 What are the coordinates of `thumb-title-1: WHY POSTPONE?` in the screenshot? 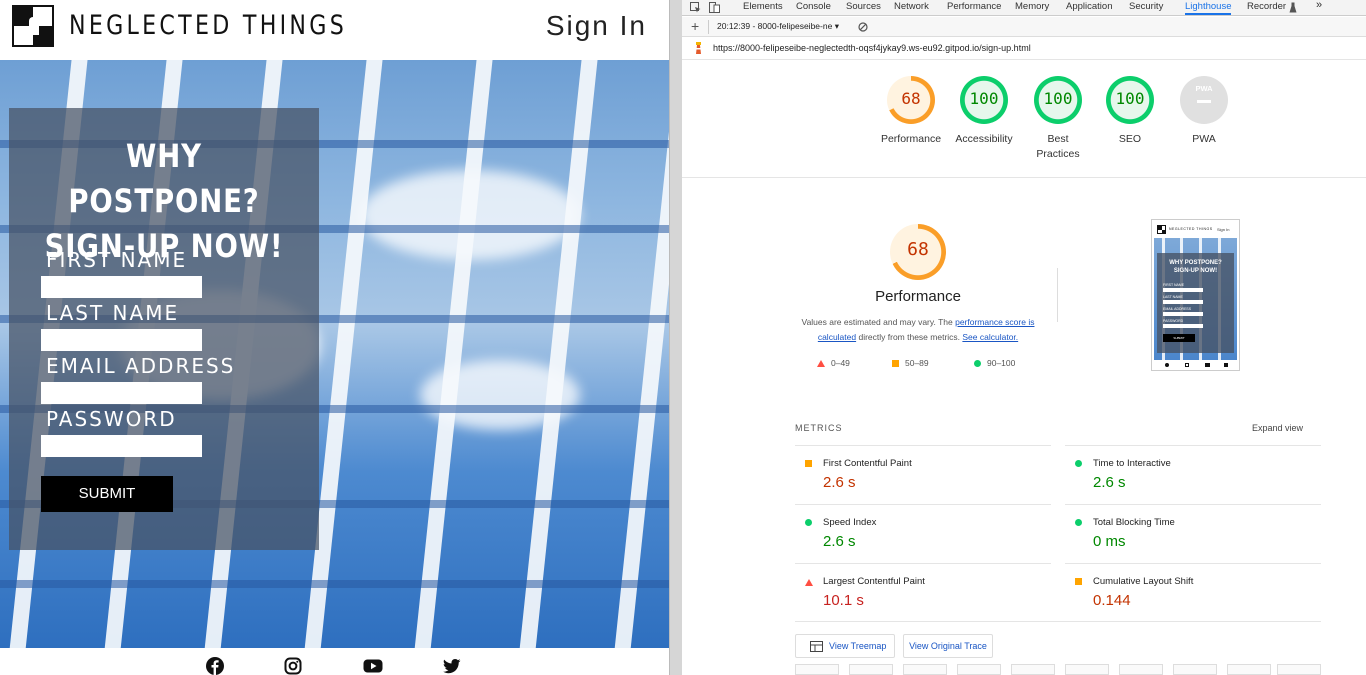 It's located at (1195, 263).